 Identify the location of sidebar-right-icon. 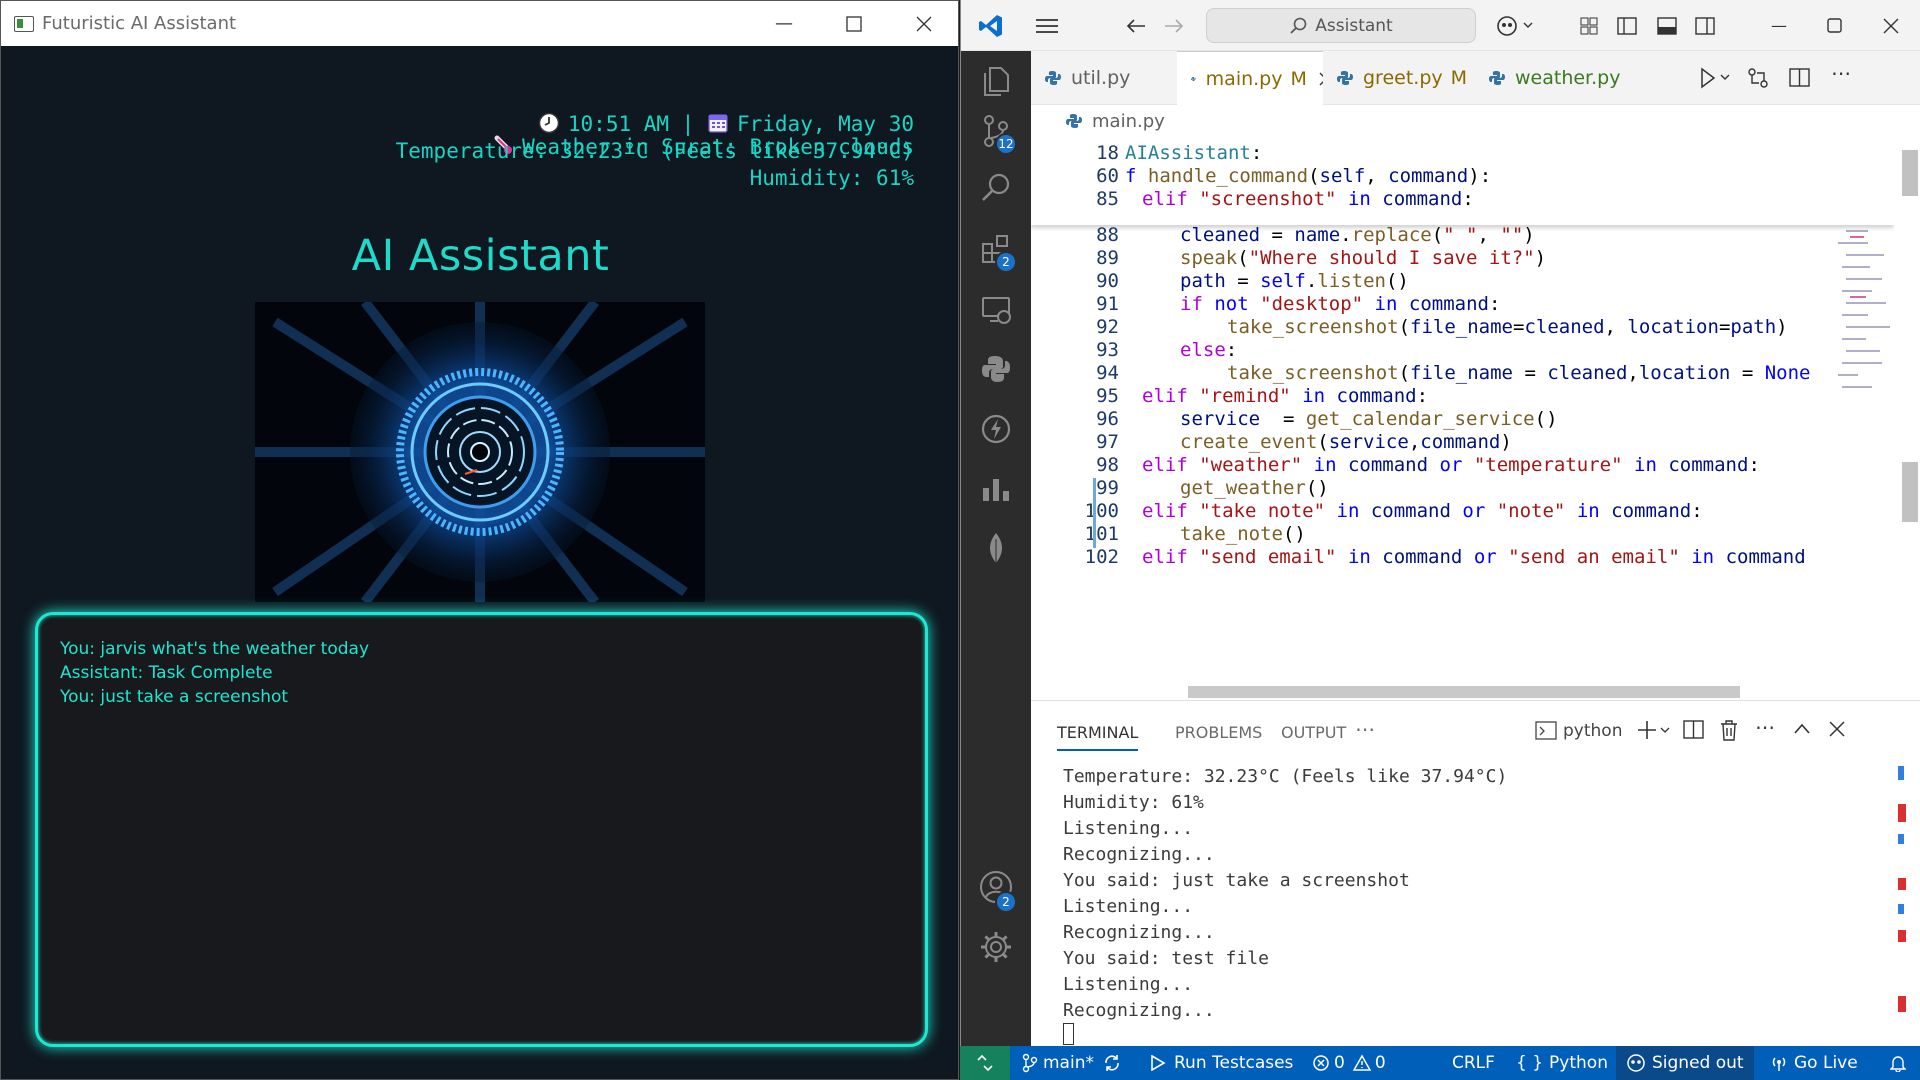
(1705, 25).